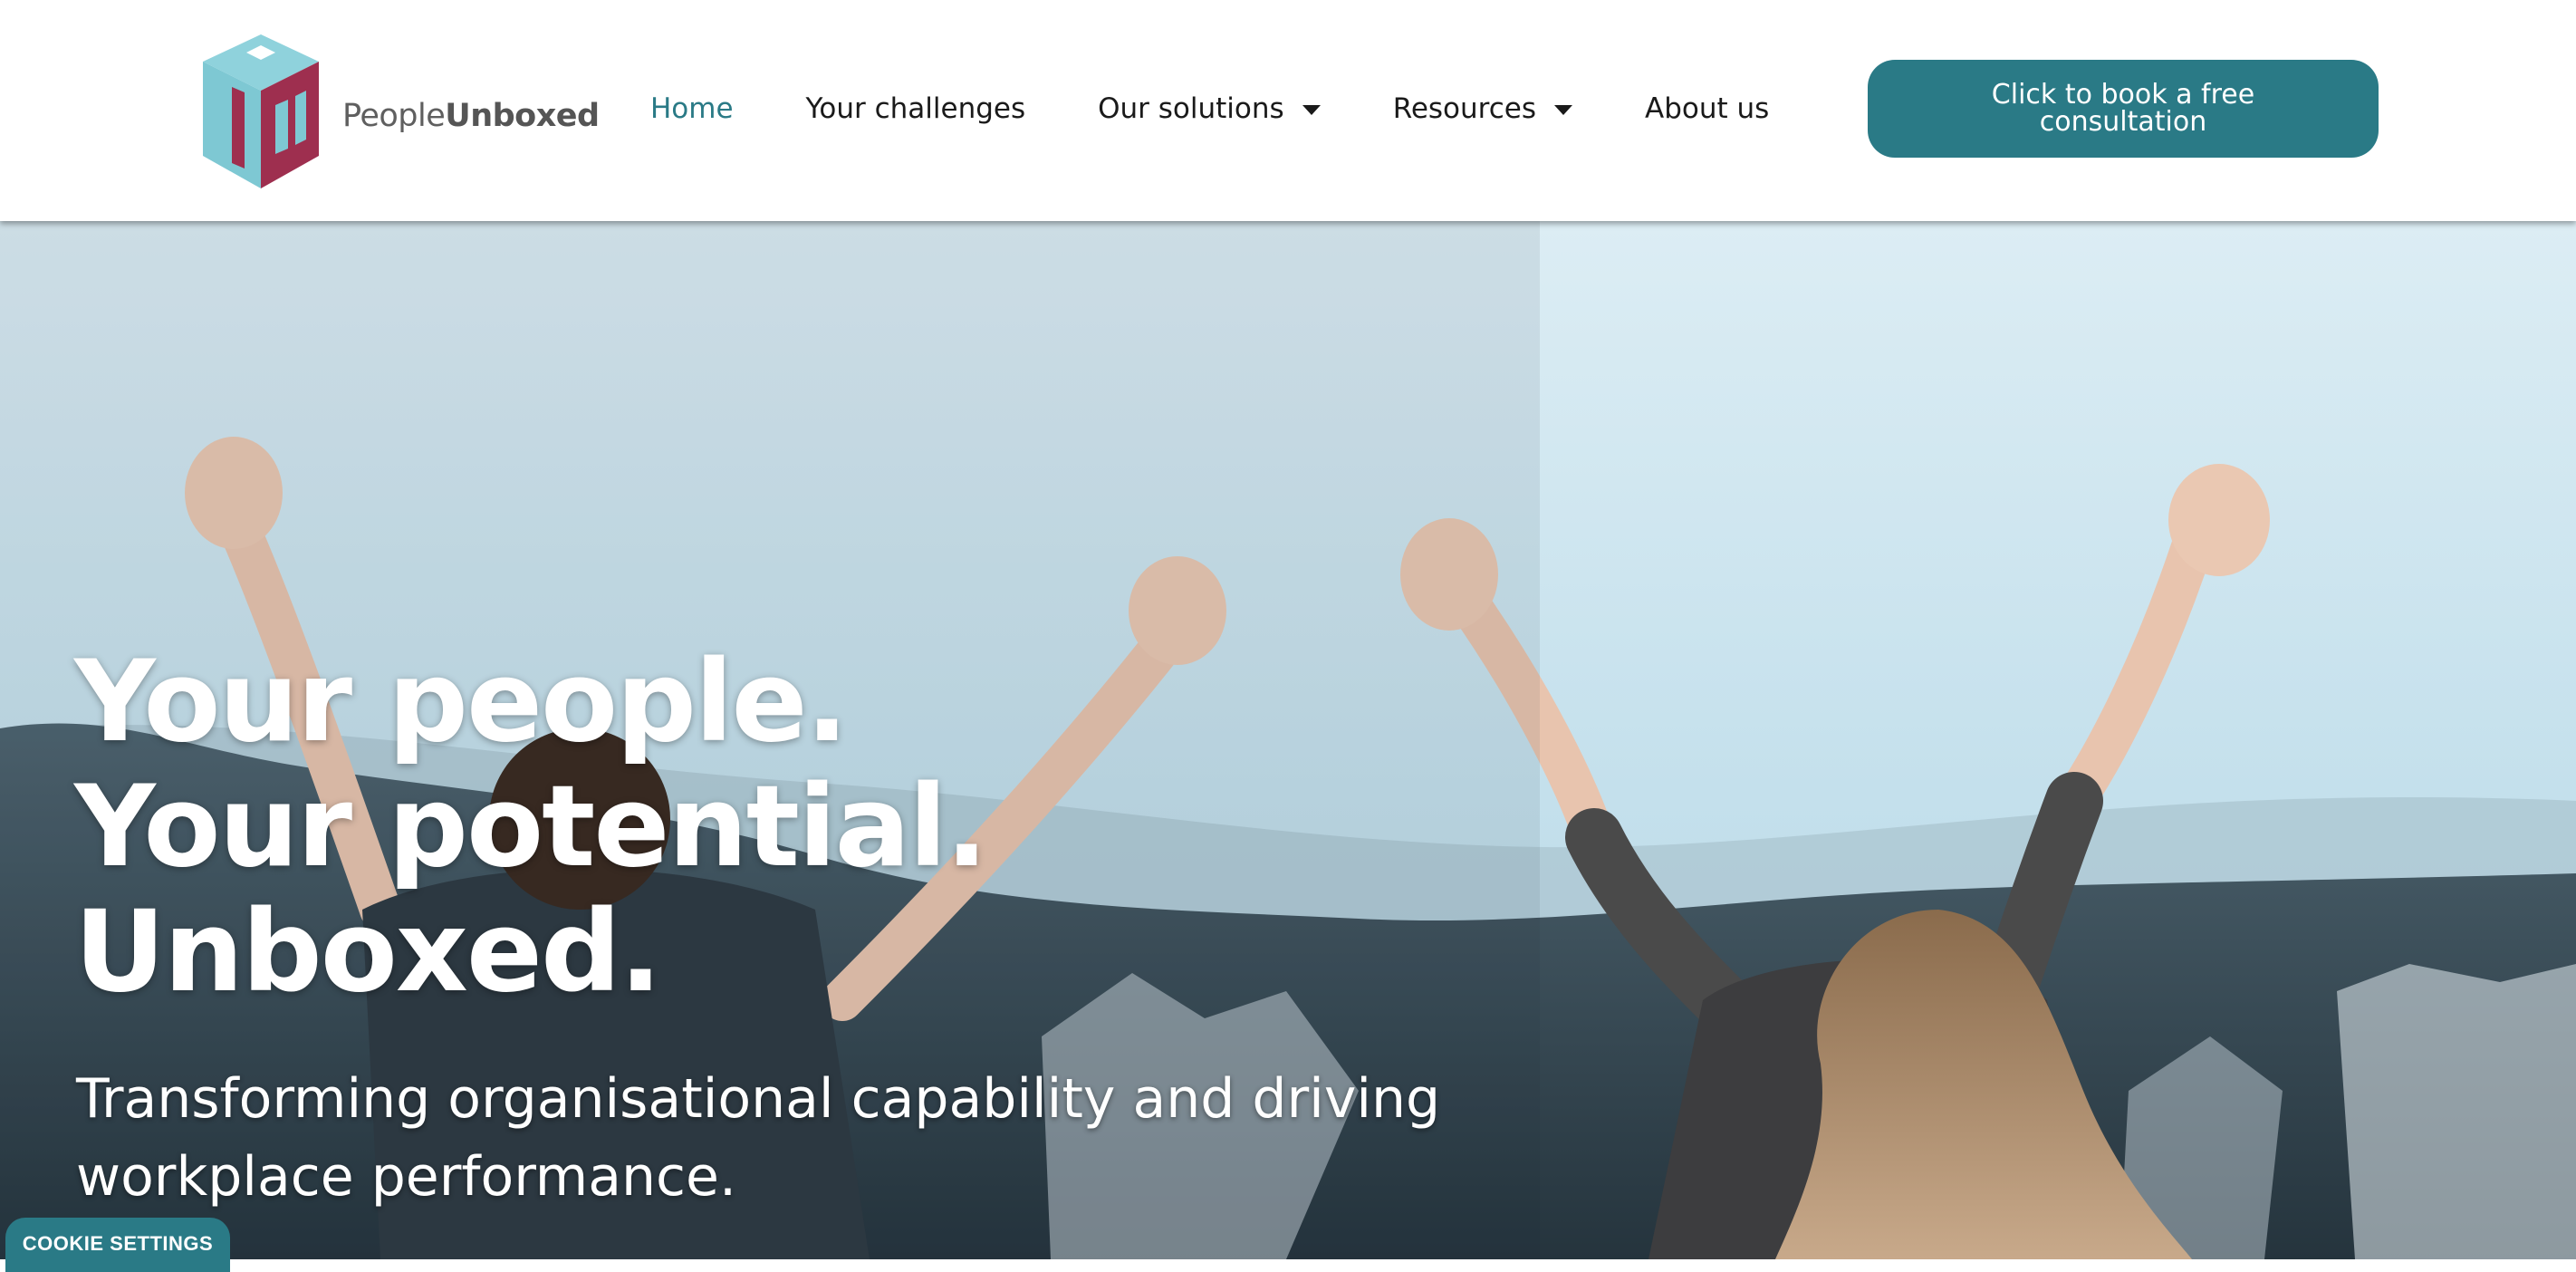  I want to click on hero-headline-line: Your people., so click(461, 702).